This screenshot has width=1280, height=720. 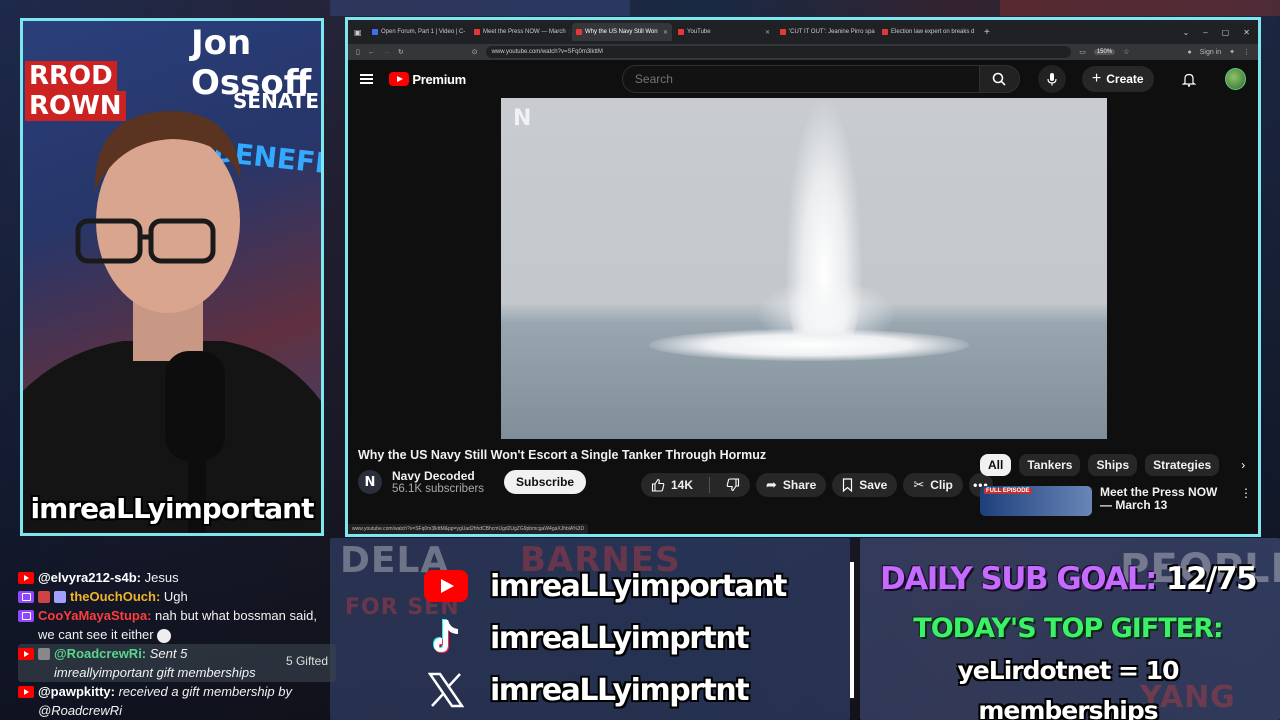 What do you see at coordinates (778, 52) in the screenshot?
I see `url-field: www.youtube.com/watch?v=SFq0m3lkttM` at bounding box center [778, 52].